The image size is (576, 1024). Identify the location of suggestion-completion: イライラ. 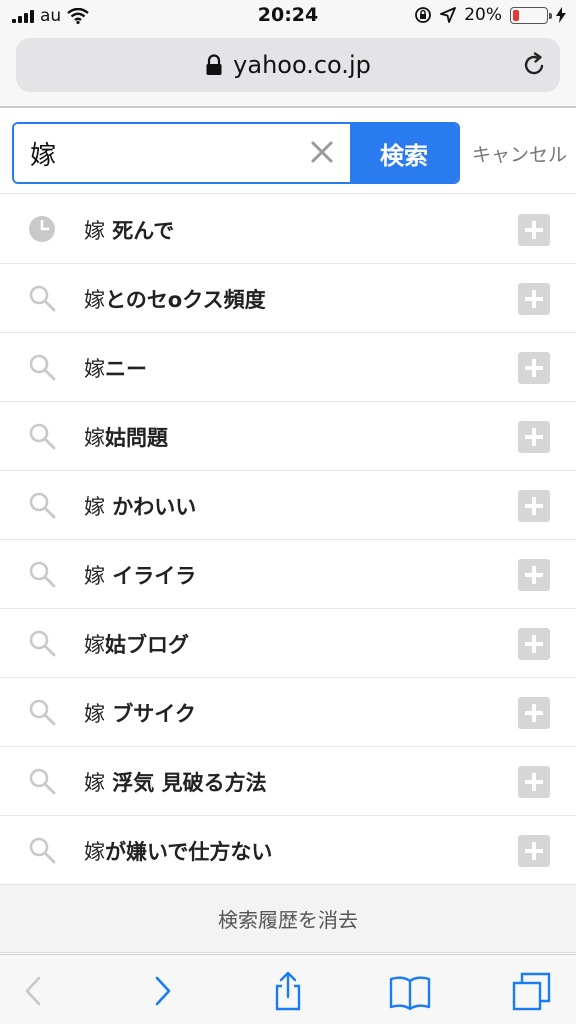
(151, 576).